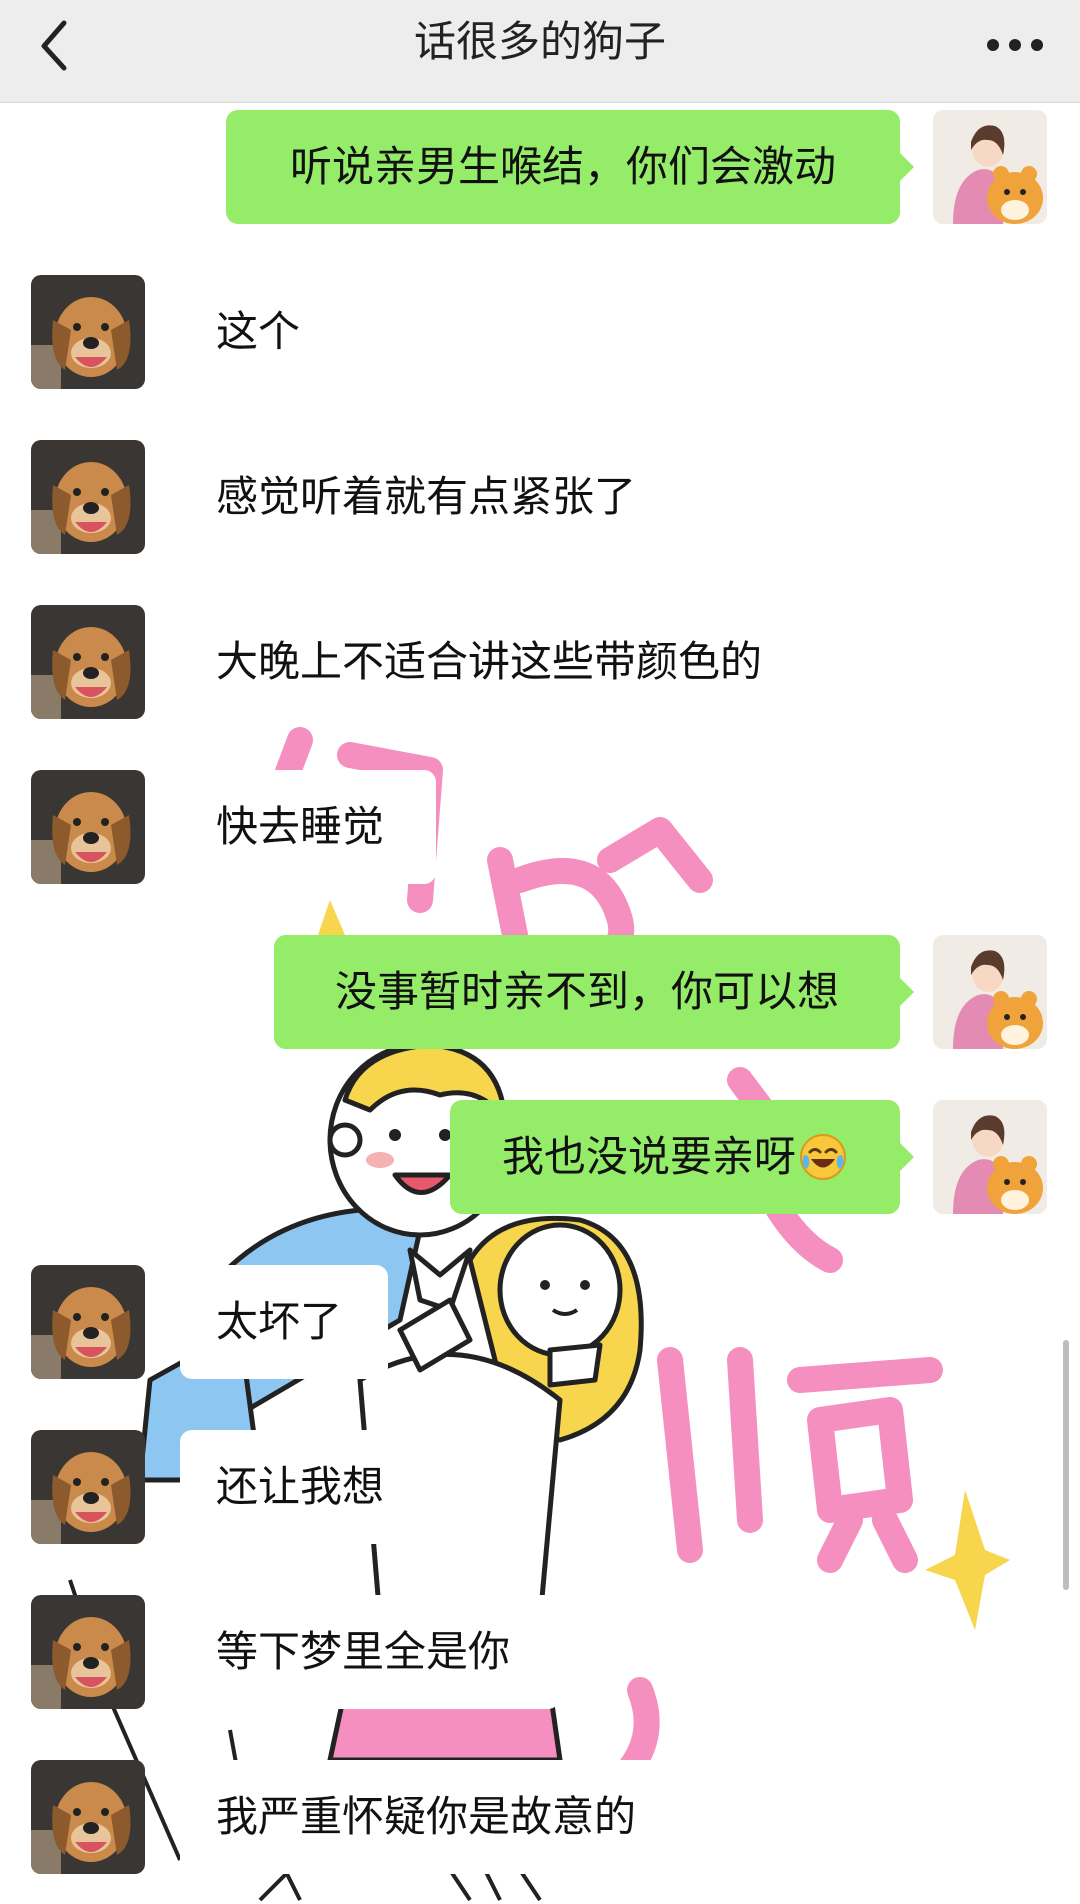  I want to click on message-text: 快去睡觉, so click(300, 826).